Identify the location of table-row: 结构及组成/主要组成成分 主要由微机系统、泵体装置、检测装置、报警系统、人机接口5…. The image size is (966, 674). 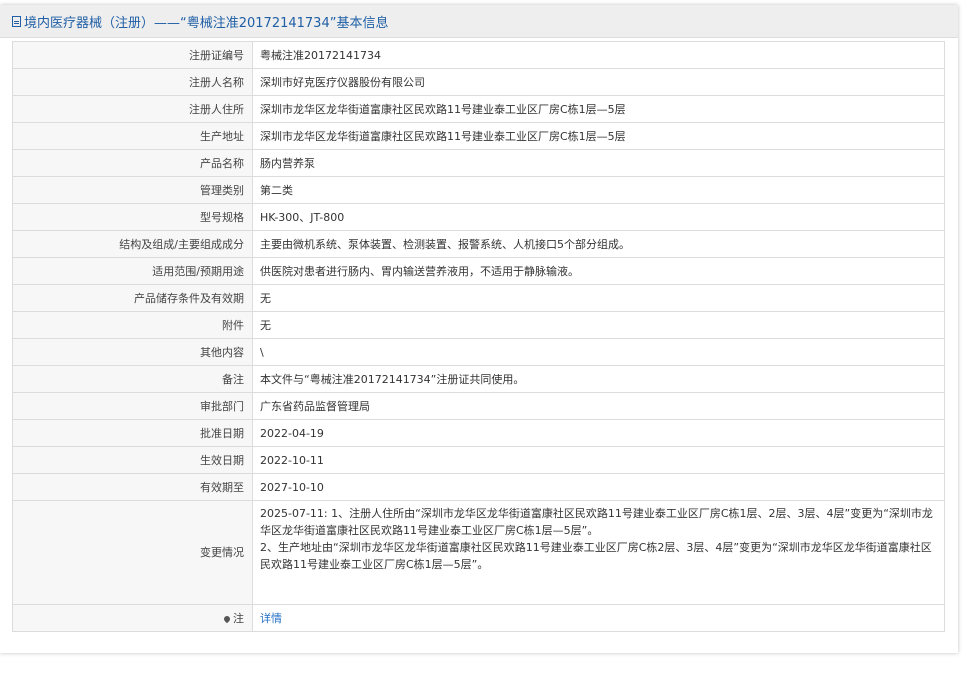
(478, 244).